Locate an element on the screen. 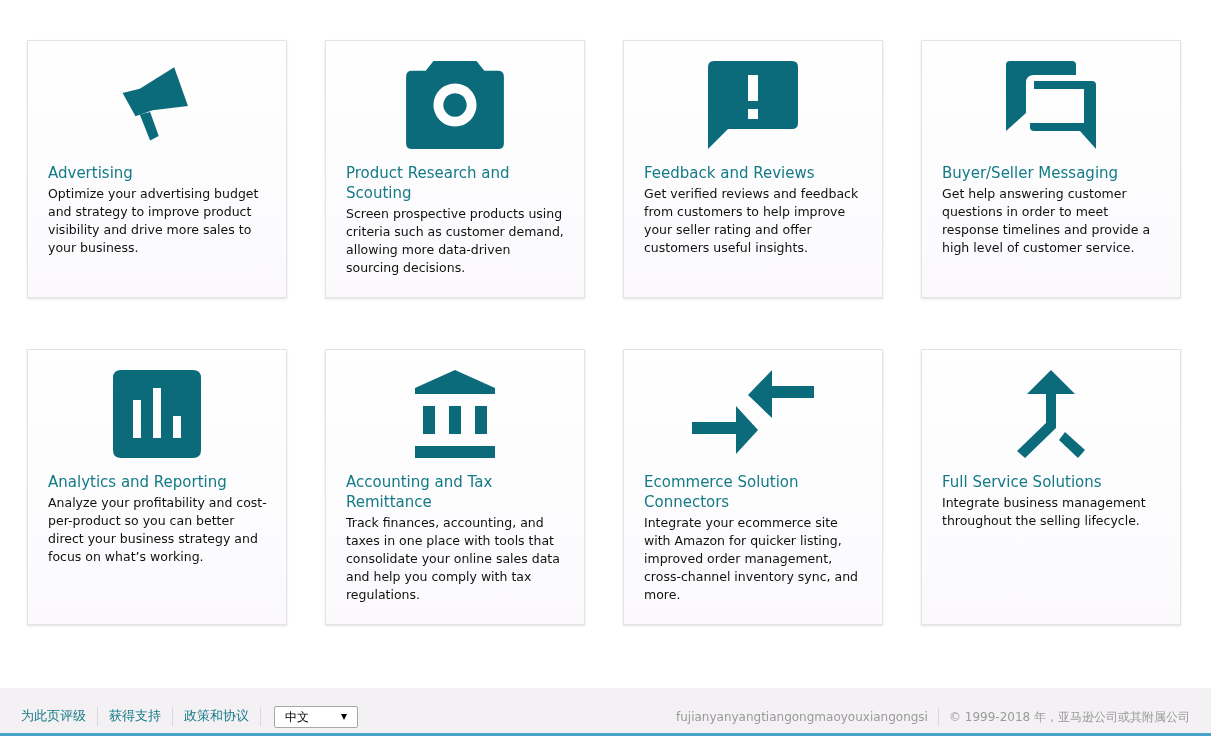  card-title: Buyer/Seller Messaging is located at coordinates (1042, 173).